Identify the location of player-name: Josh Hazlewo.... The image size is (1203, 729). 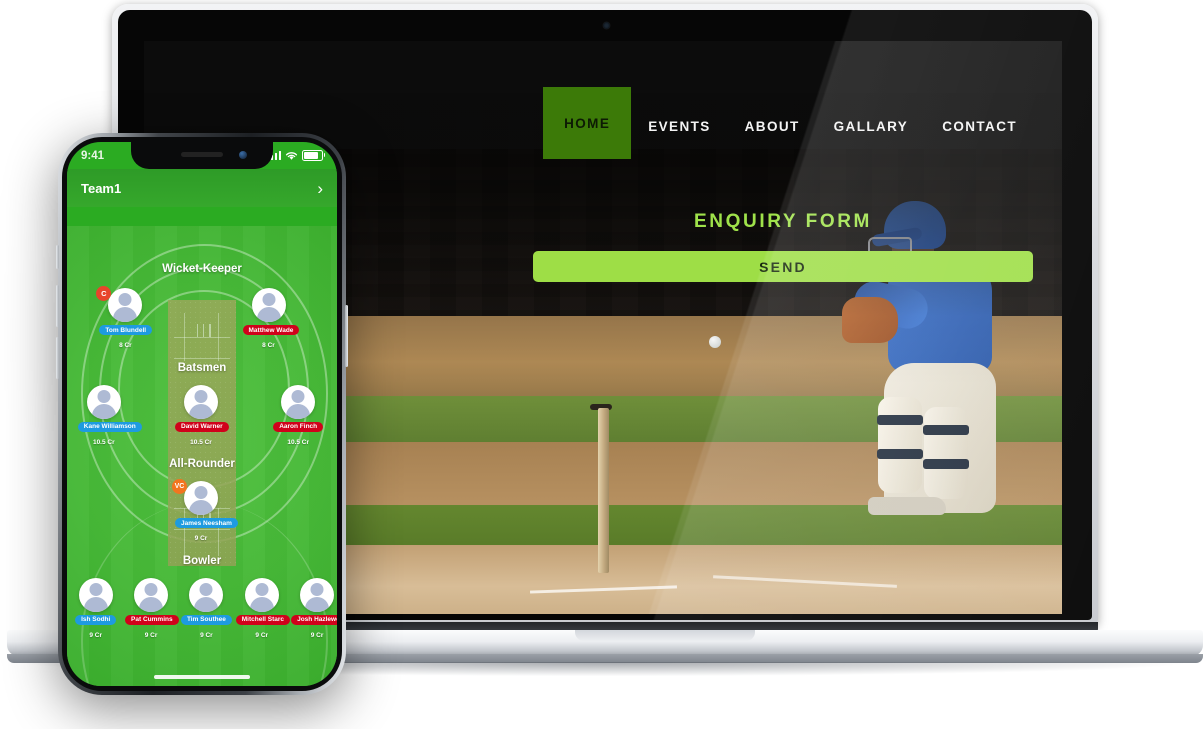
(314, 619).